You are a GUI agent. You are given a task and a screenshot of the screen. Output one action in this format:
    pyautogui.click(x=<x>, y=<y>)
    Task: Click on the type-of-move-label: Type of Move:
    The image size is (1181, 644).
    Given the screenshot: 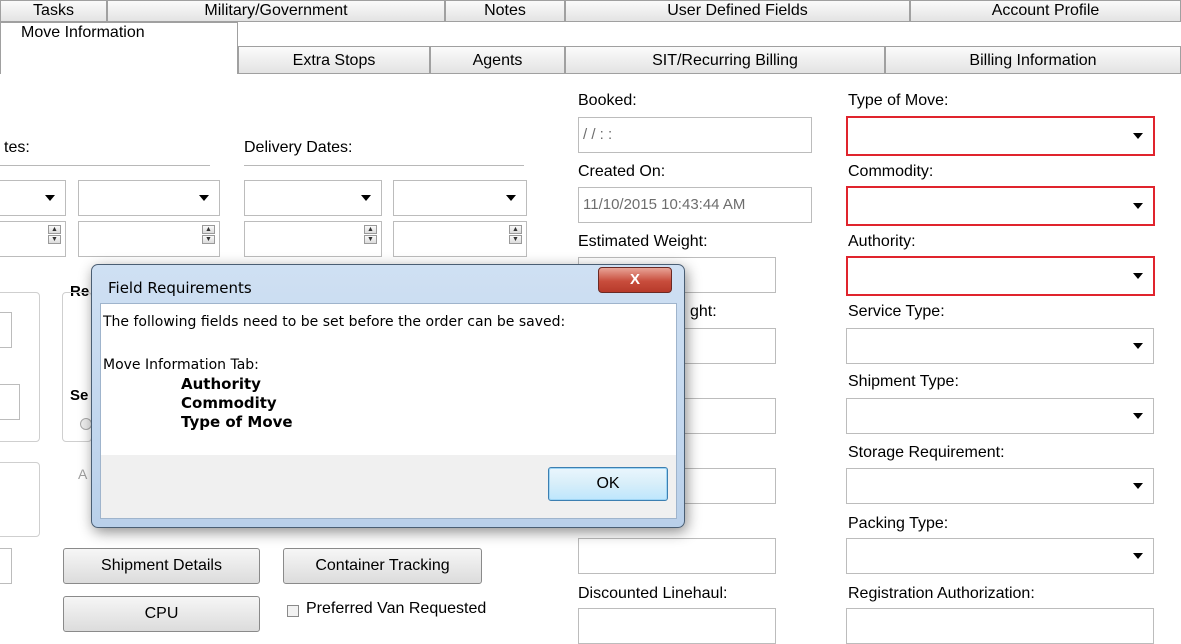 What is the action you would take?
    pyautogui.click(x=898, y=100)
    